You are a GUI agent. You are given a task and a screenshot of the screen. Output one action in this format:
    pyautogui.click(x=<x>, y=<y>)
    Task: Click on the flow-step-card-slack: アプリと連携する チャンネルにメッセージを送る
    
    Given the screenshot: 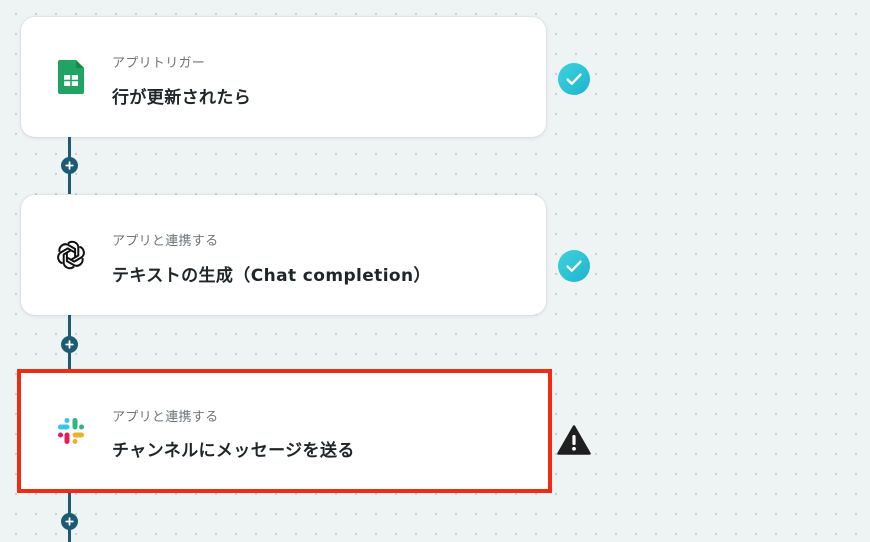 What is the action you would take?
    pyautogui.click(x=284, y=431)
    